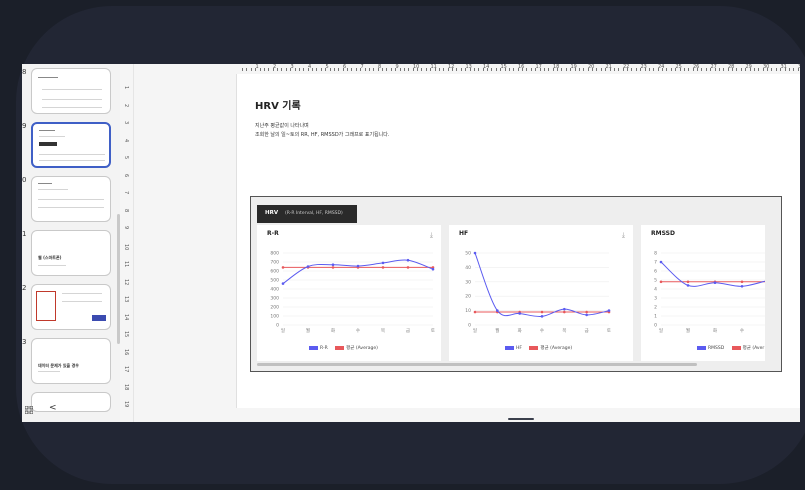  I want to click on slide-number: 9, so click(24, 126).